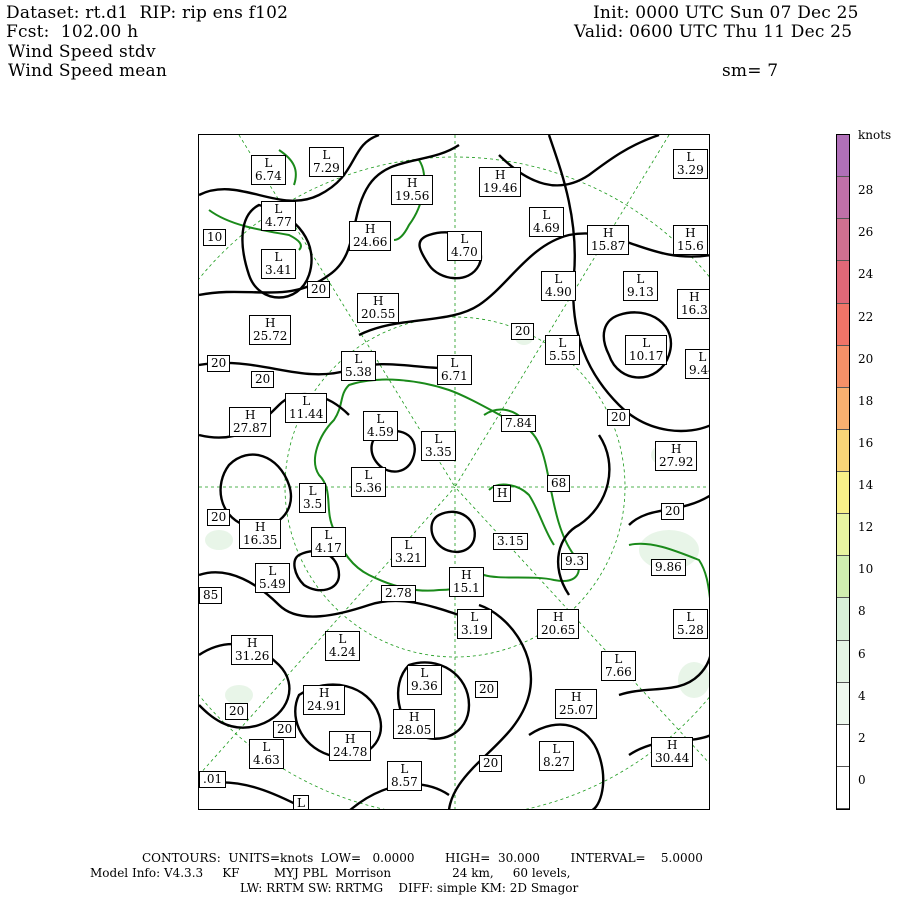  I want to click on extremum-type: L, so click(301, 803).